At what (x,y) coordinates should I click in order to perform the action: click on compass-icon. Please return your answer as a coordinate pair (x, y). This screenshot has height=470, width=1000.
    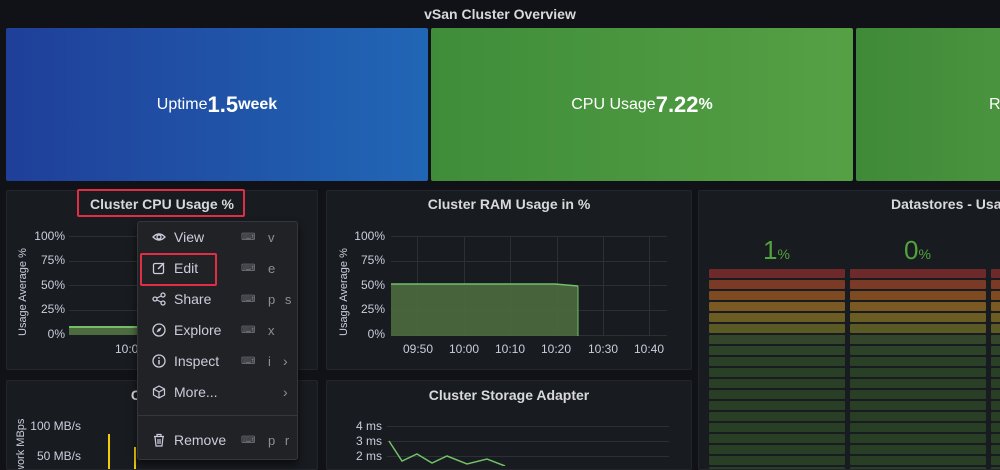
    Looking at the image, I should click on (159, 330).